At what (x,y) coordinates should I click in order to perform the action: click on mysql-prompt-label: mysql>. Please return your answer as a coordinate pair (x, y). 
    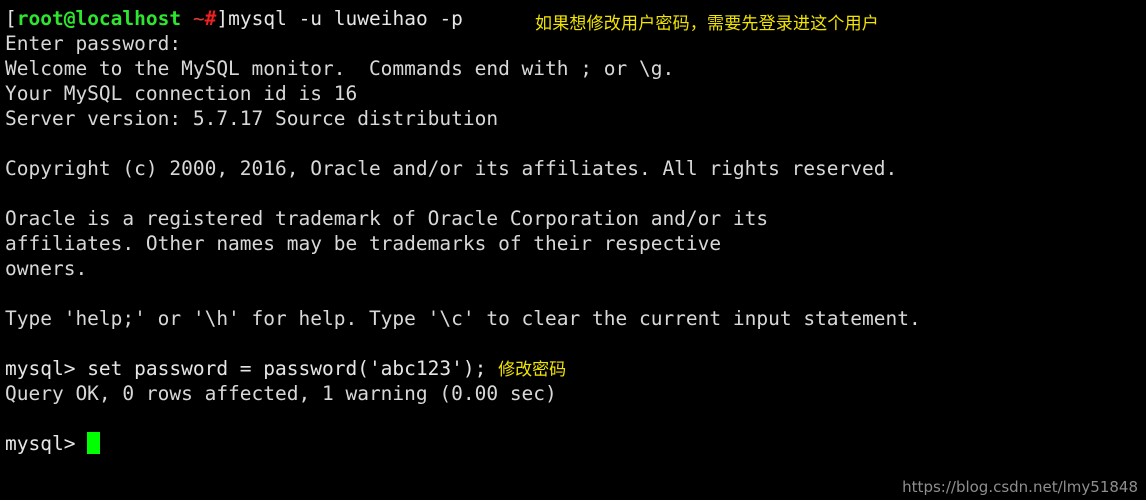
    Looking at the image, I should click on (46, 368).